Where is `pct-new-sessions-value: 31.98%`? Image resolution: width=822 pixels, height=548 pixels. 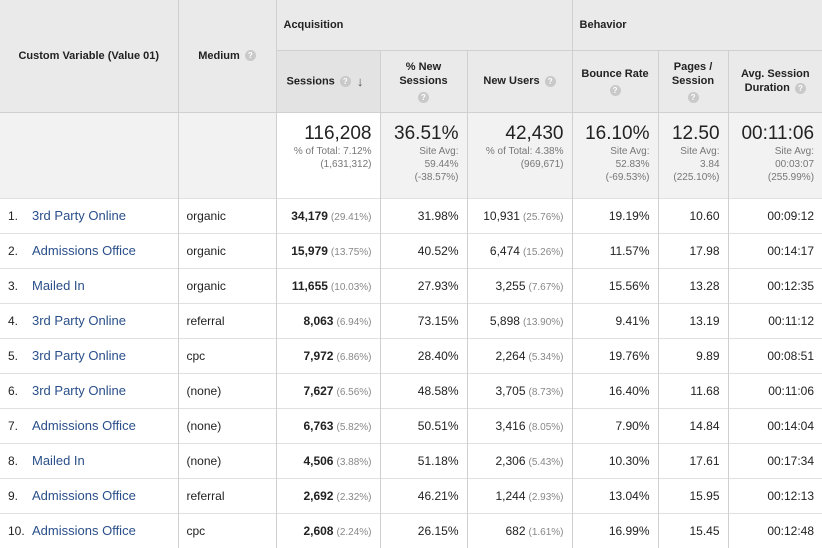 pct-new-sessions-value: 31.98% is located at coordinates (438, 215).